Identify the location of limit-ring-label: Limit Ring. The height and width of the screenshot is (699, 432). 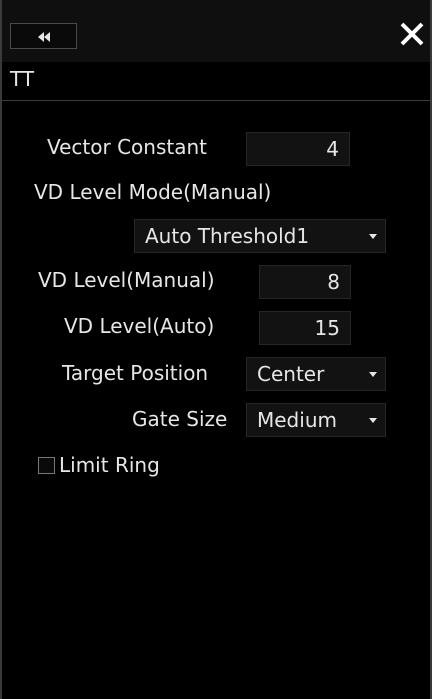
(109, 465).